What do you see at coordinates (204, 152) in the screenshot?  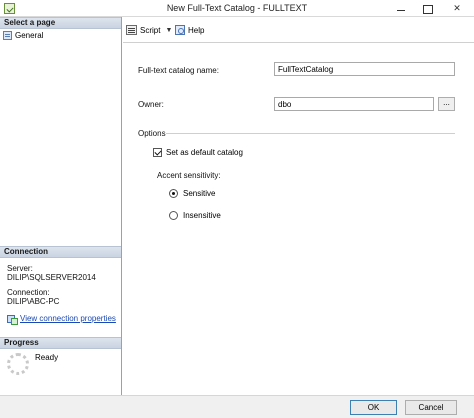 I see `default-catalog-label: Set as default catalog` at bounding box center [204, 152].